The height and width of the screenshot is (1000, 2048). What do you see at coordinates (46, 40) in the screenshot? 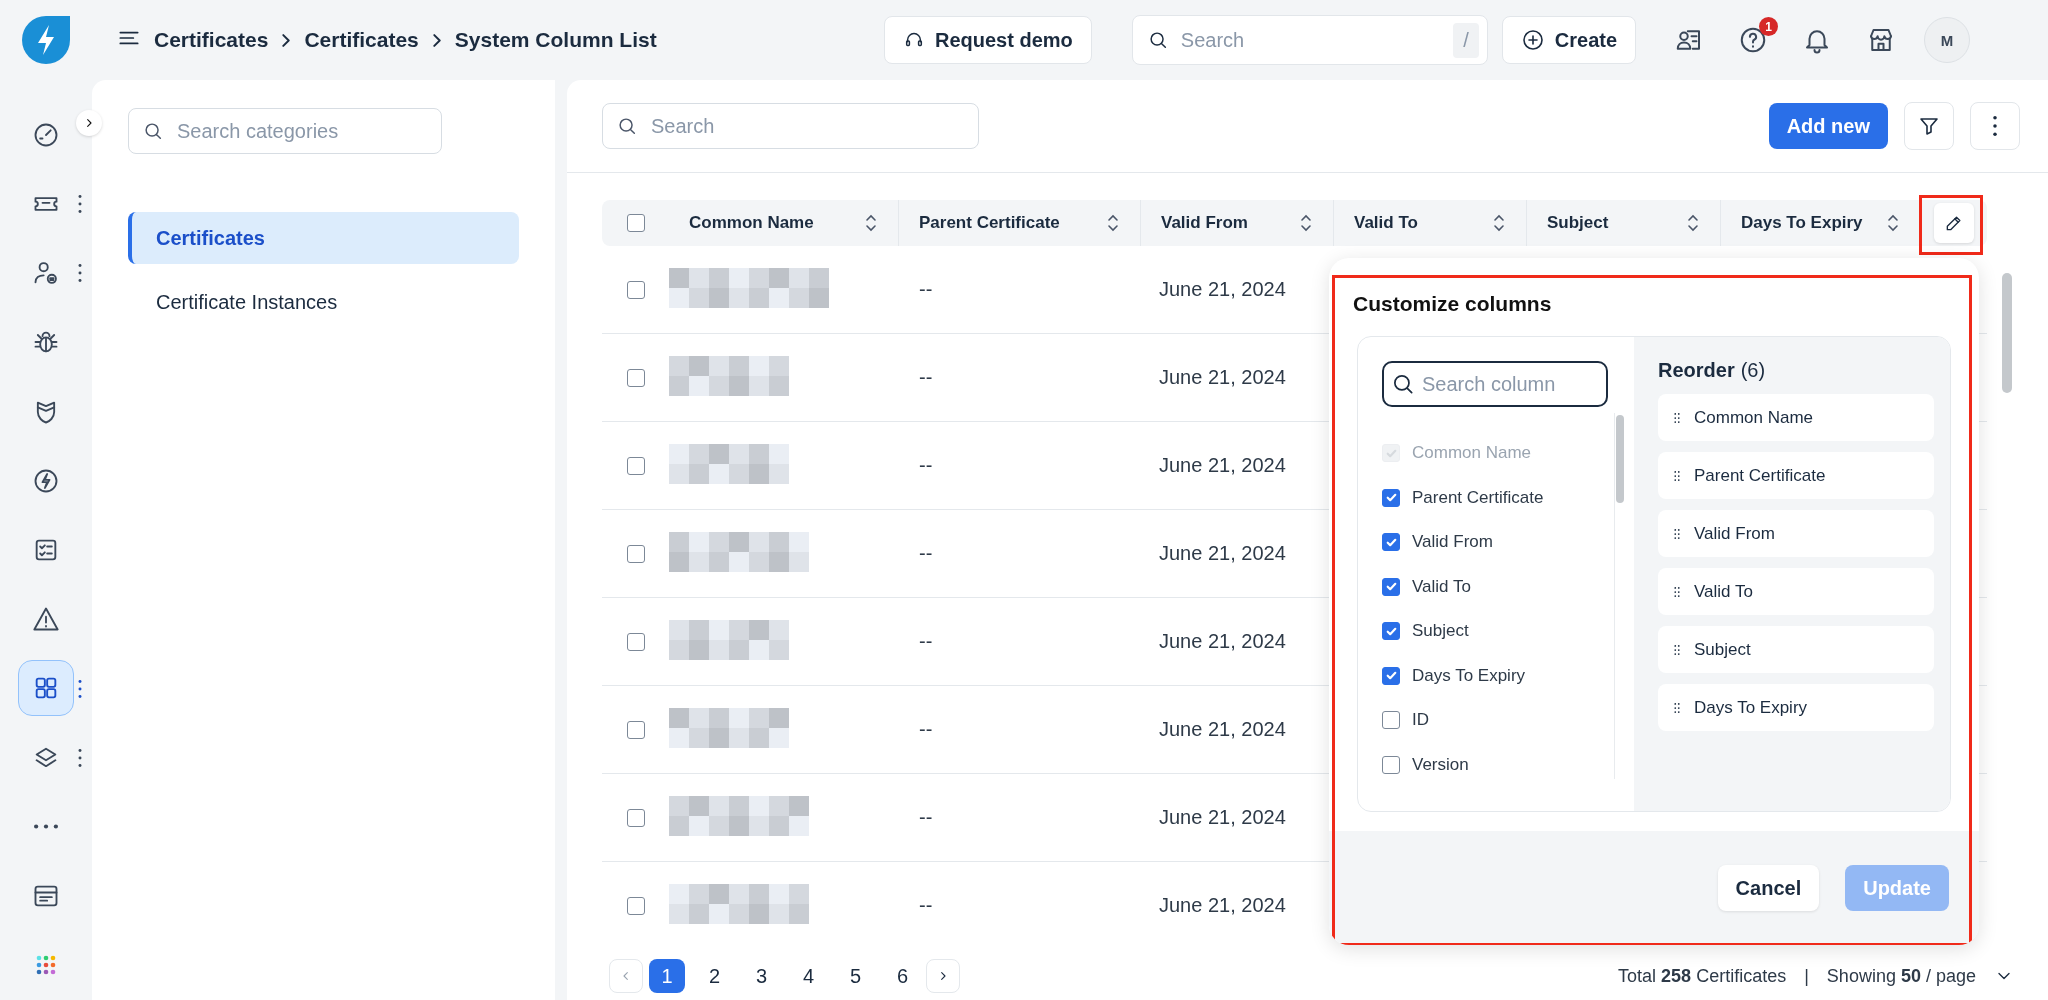
I see `logo-icon` at bounding box center [46, 40].